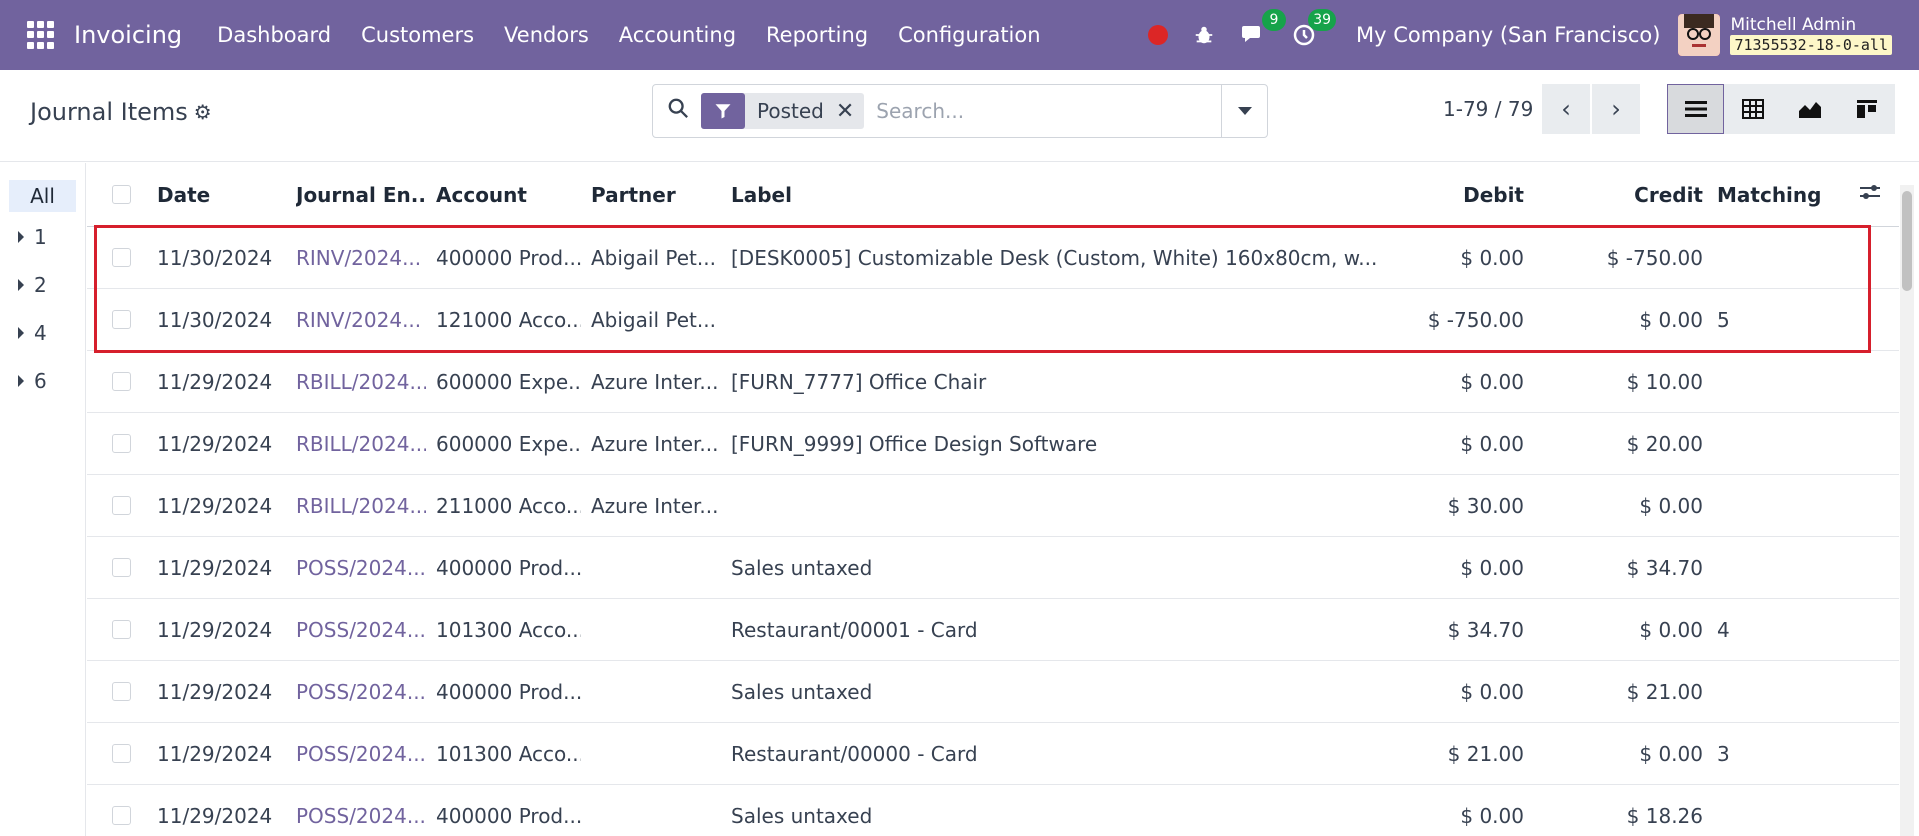 This screenshot has width=1919, height=836. I want to click on cell-label: Sales untaxed, so click(802, 815).